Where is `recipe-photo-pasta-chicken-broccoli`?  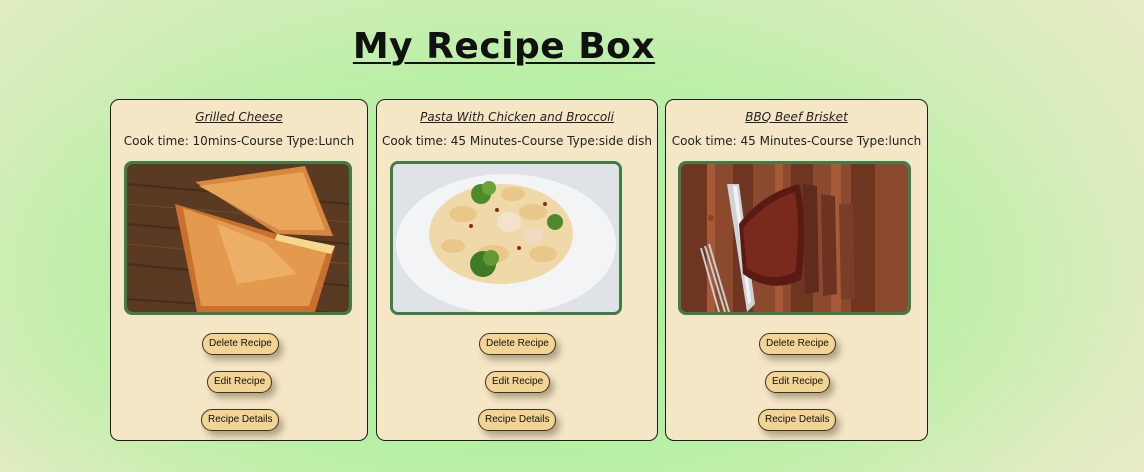 recipe-photo-pasta-chicken-broccoli is located at coordinates (506, 238).